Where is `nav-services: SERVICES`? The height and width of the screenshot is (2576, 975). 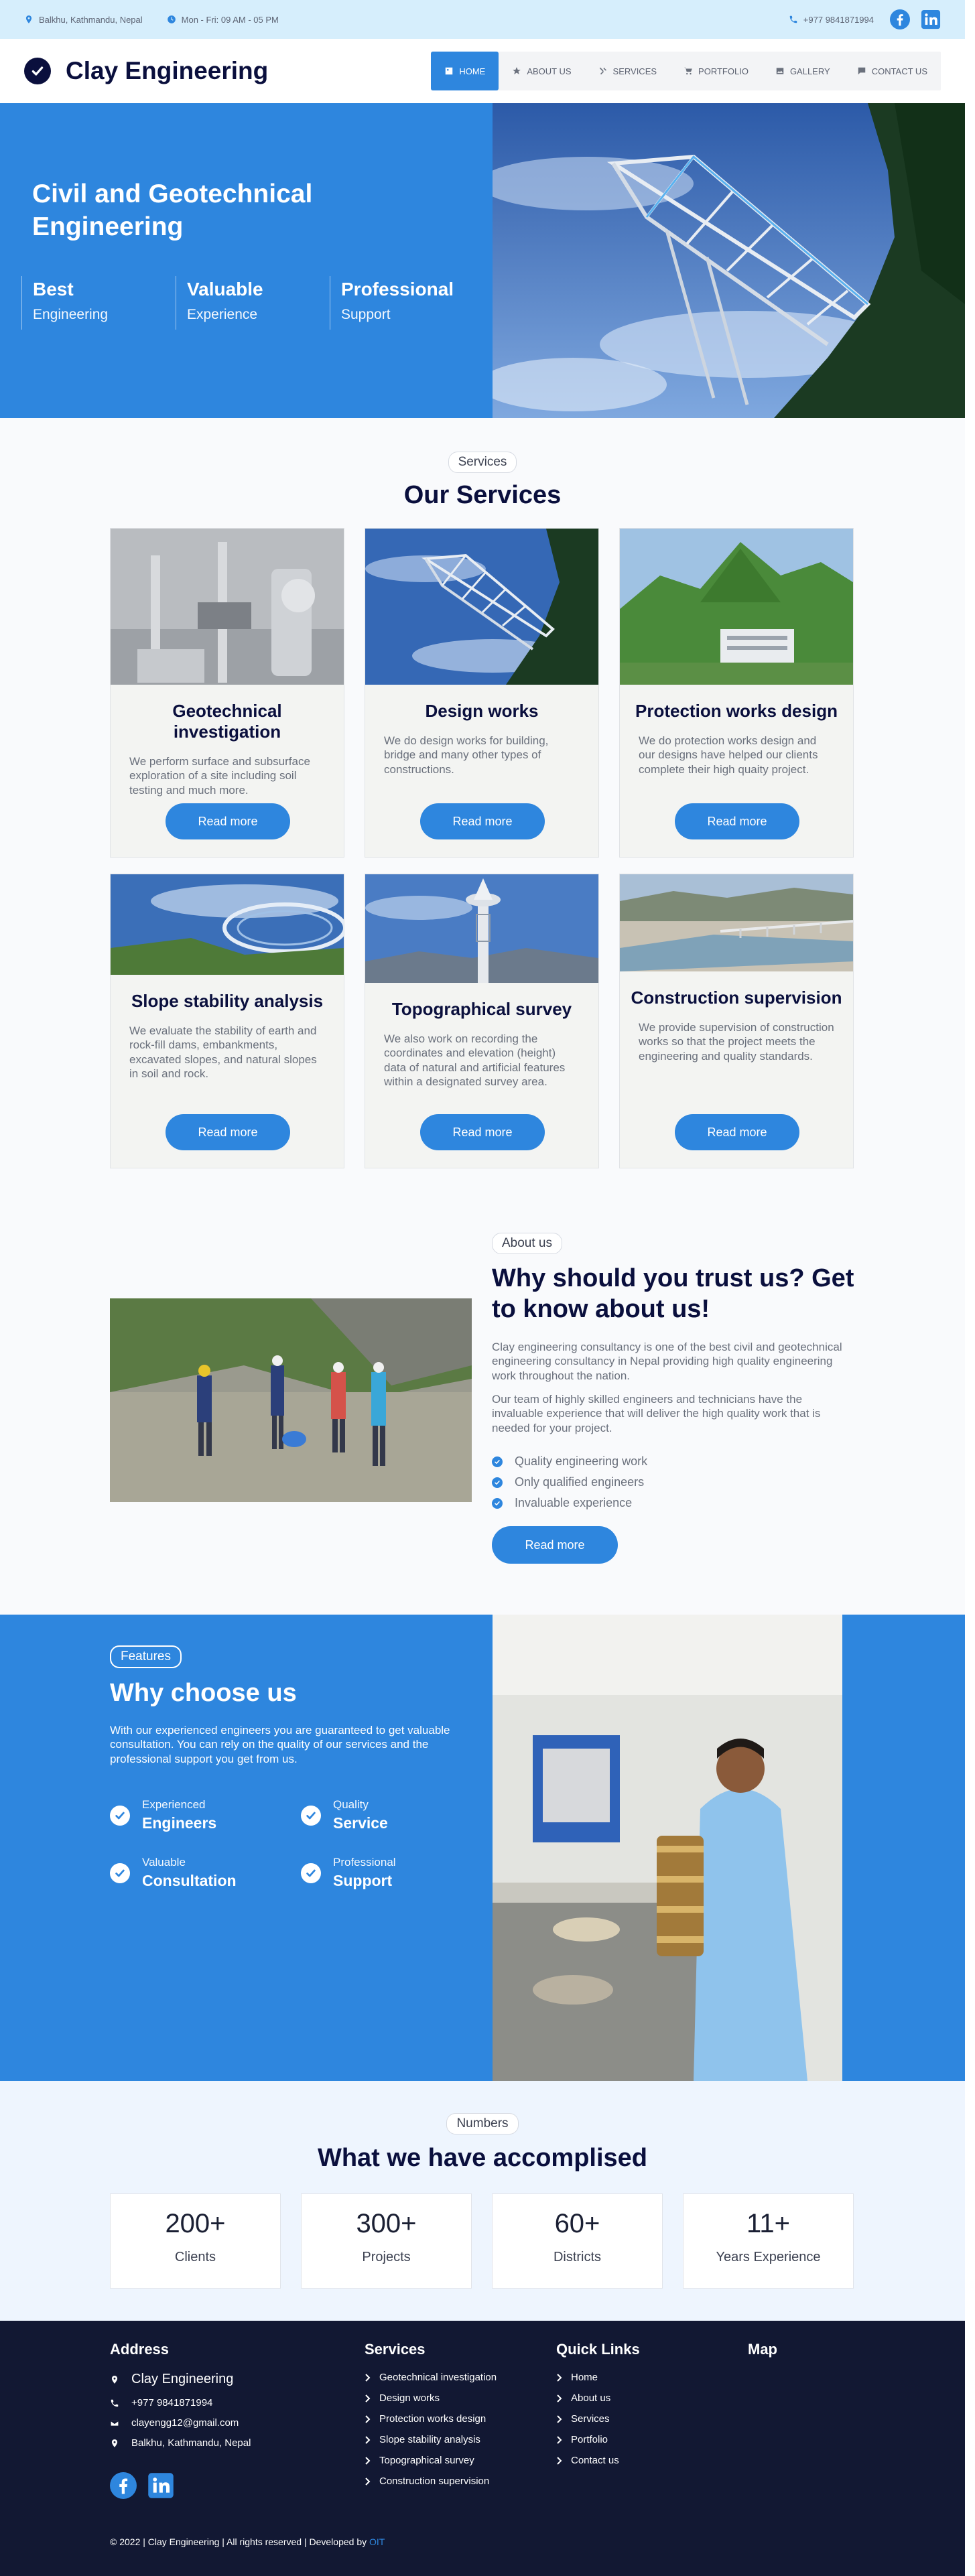
nav-services: SERVICES is located at coordinates (628, 71).